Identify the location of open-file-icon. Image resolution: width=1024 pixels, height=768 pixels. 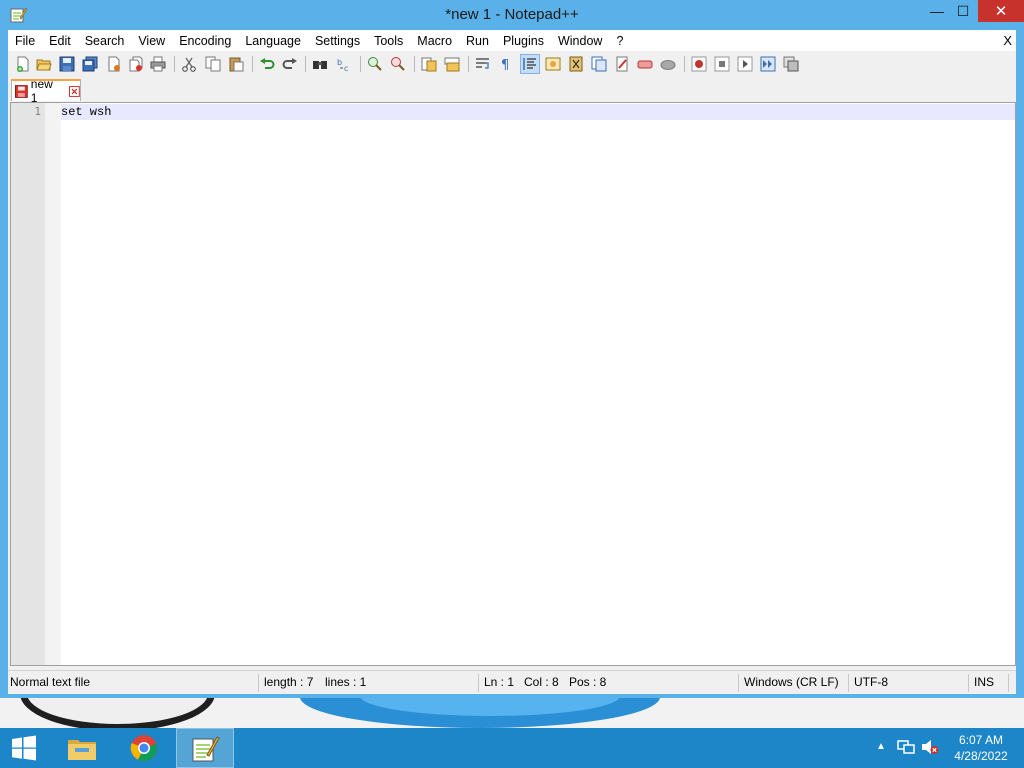
(44, 64).